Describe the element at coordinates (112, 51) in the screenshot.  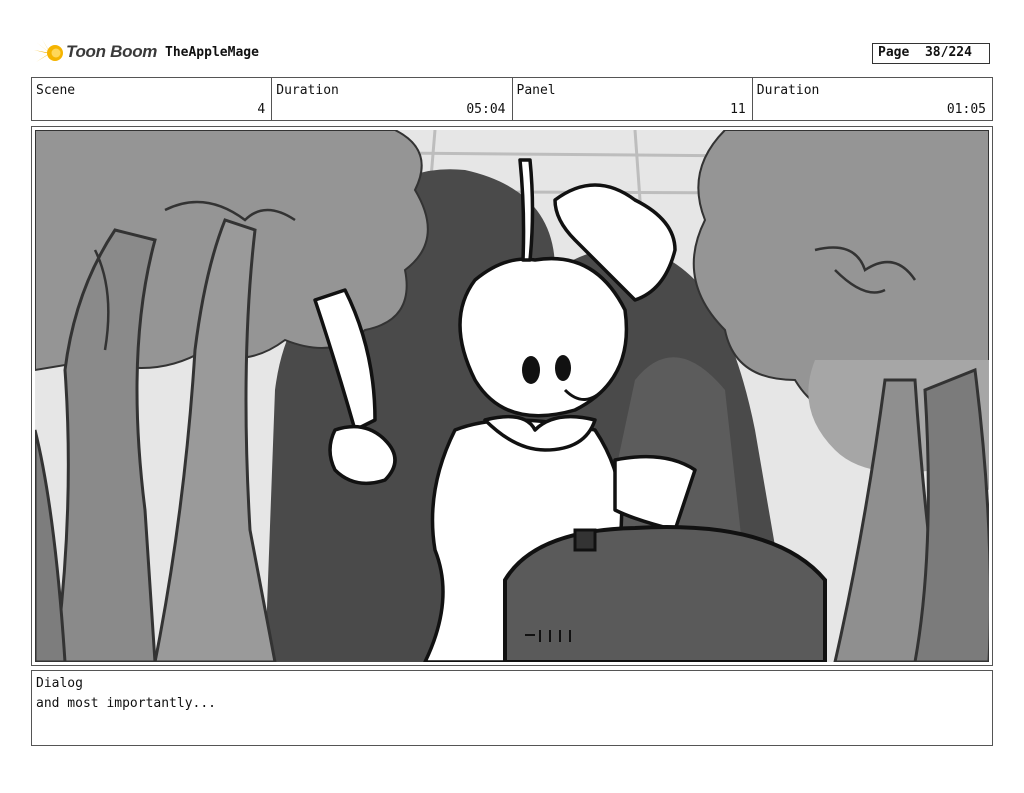
I see `logo-wordmark: Toon Boom` at that location.